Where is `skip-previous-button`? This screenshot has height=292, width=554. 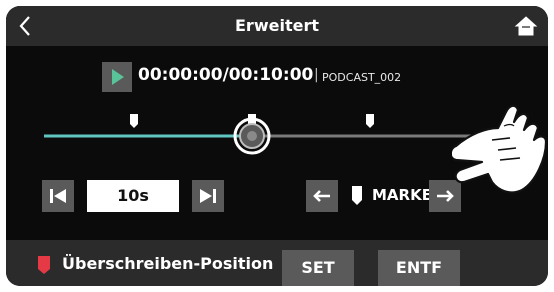 skip-previous-button is located at coordinates (58, 196).